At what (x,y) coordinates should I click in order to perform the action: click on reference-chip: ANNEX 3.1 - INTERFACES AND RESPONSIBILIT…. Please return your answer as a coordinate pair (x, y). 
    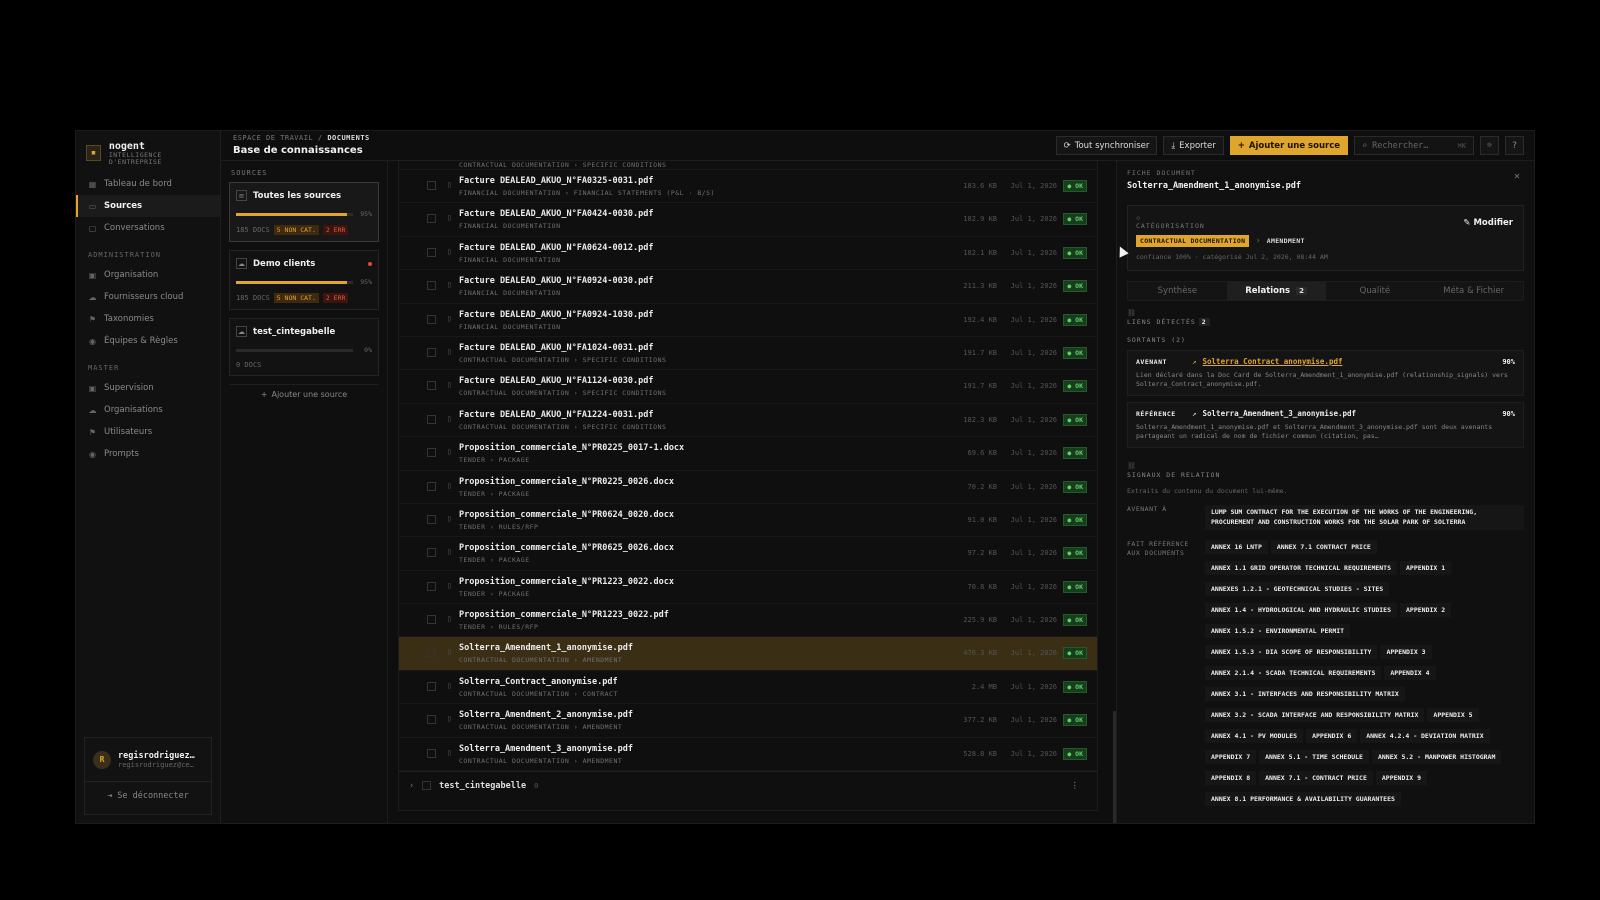
    Looking at the image, I should click on (1305, 694).